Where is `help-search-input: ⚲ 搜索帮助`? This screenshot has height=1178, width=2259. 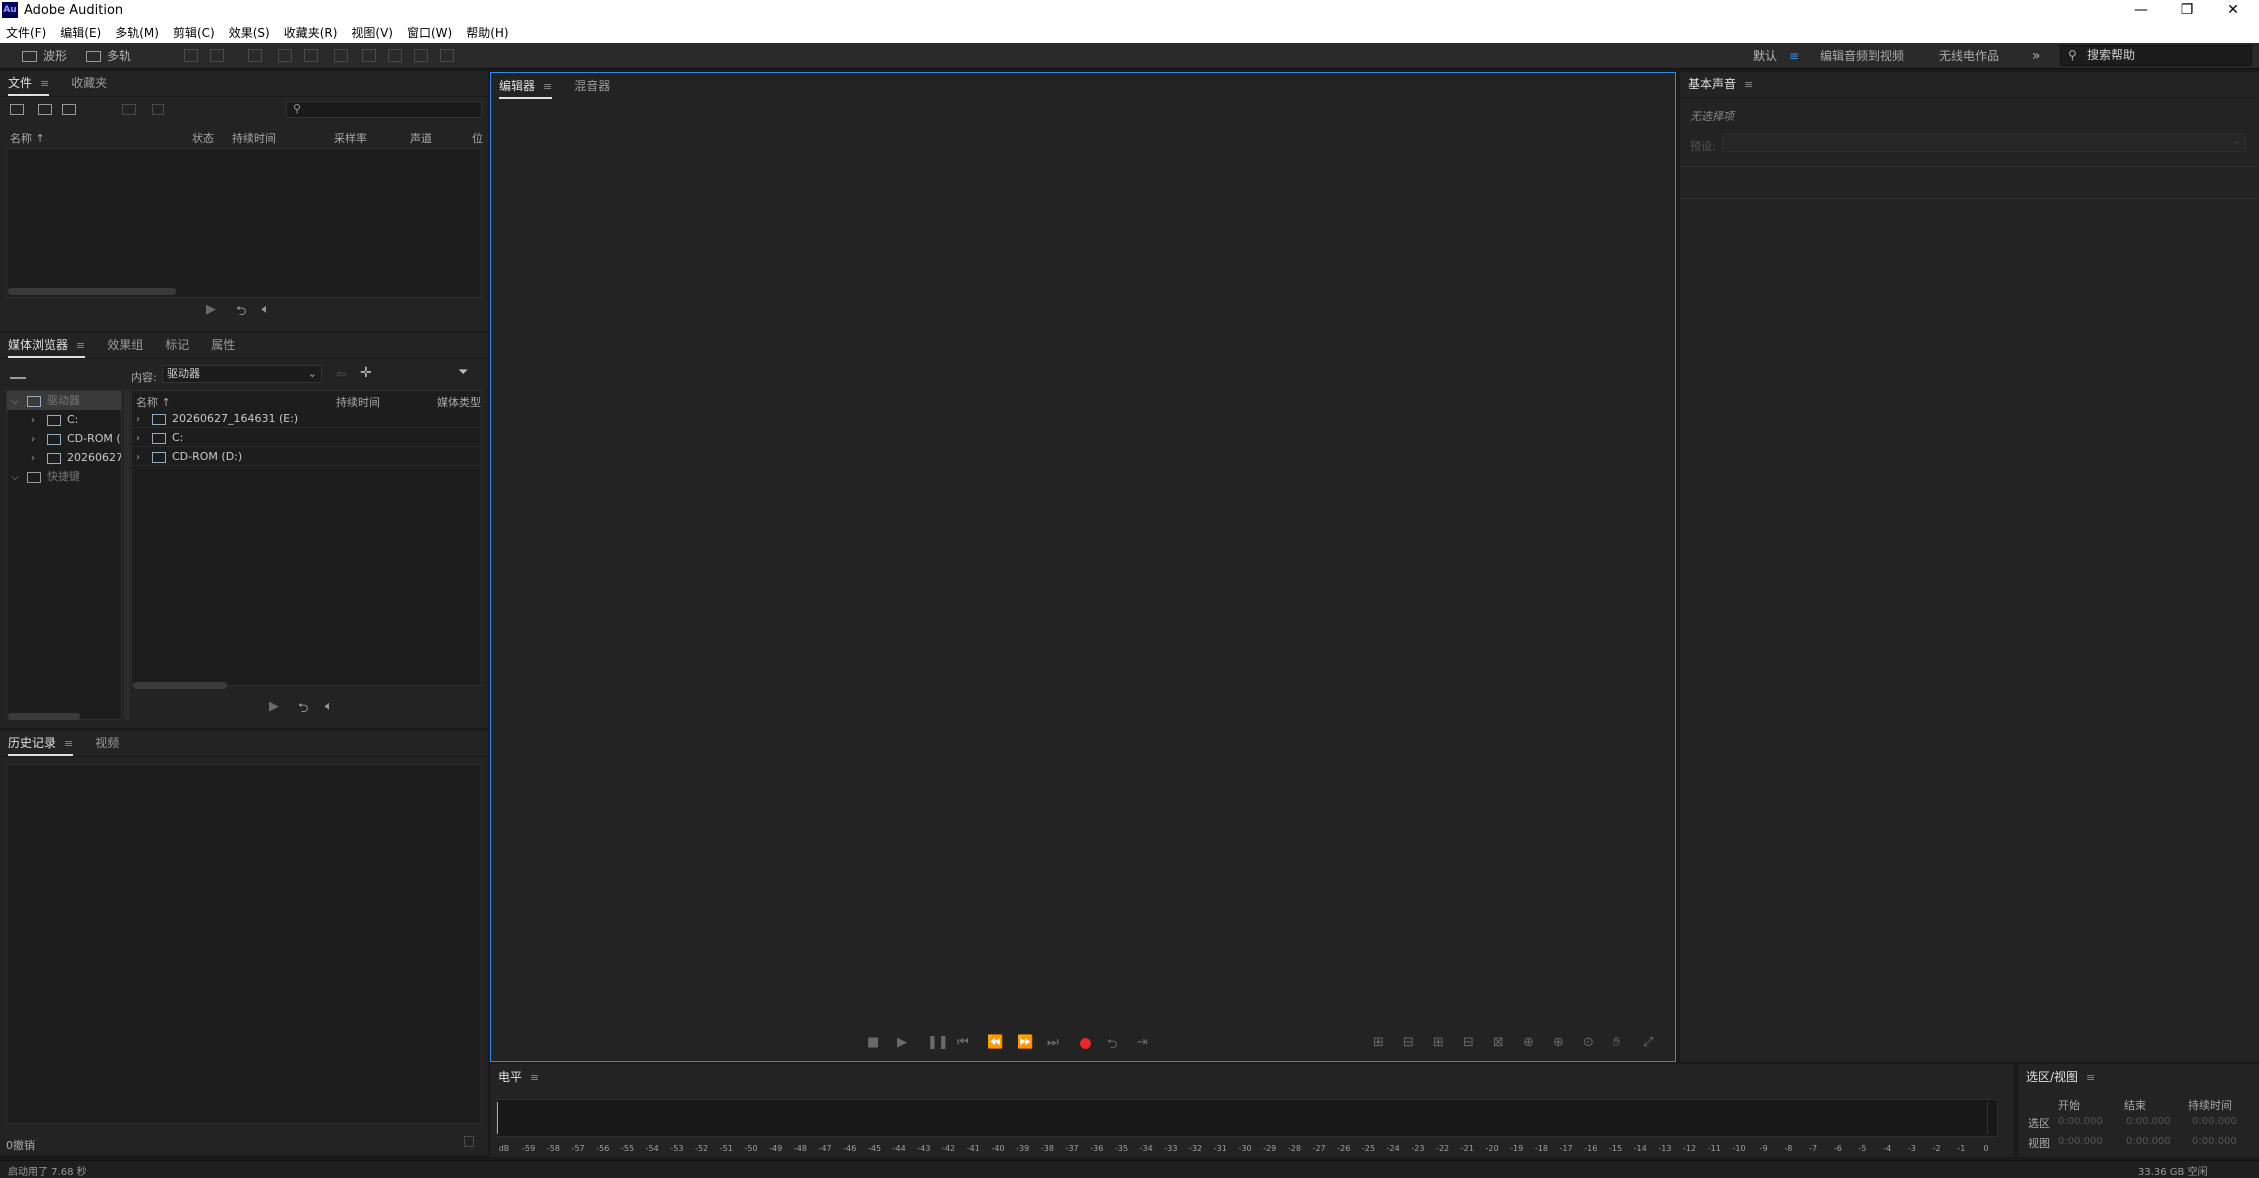
help-search-input: ⚲ 搜索帮助 is located at coordinates (2156, 55).